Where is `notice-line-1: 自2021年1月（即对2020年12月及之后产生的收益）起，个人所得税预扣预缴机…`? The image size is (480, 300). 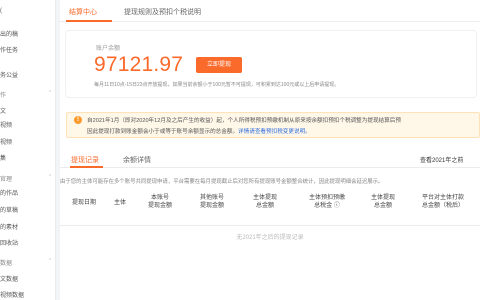 notice-line-1: 自2021年1月（即对2020年12月及之后产生的收益）起，个人所得税预扣预缴机… is located at coordinates (244, 121).